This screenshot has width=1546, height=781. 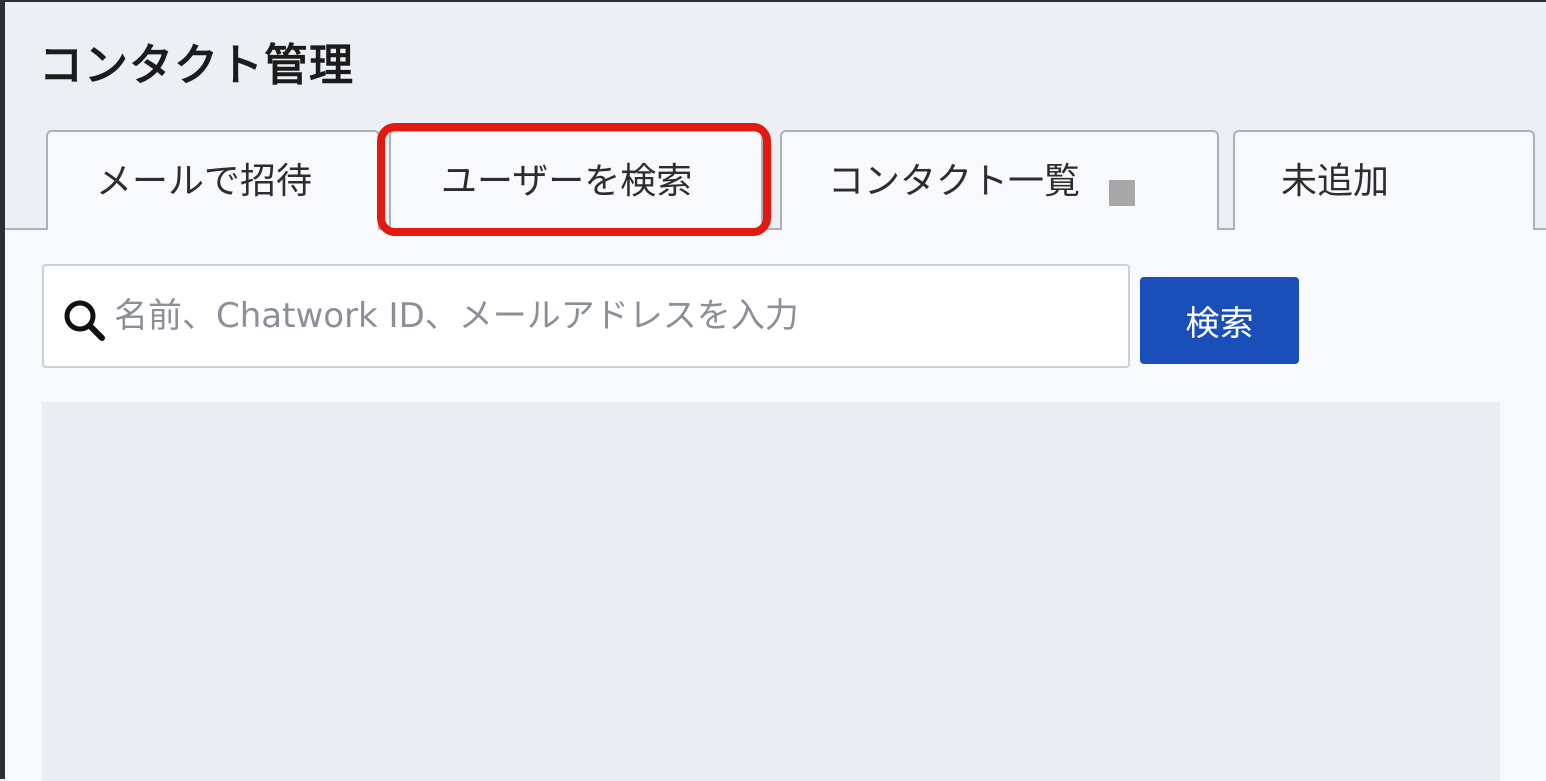 I want to click on page-title: コンタクト管理, so click(x=196, y=65).